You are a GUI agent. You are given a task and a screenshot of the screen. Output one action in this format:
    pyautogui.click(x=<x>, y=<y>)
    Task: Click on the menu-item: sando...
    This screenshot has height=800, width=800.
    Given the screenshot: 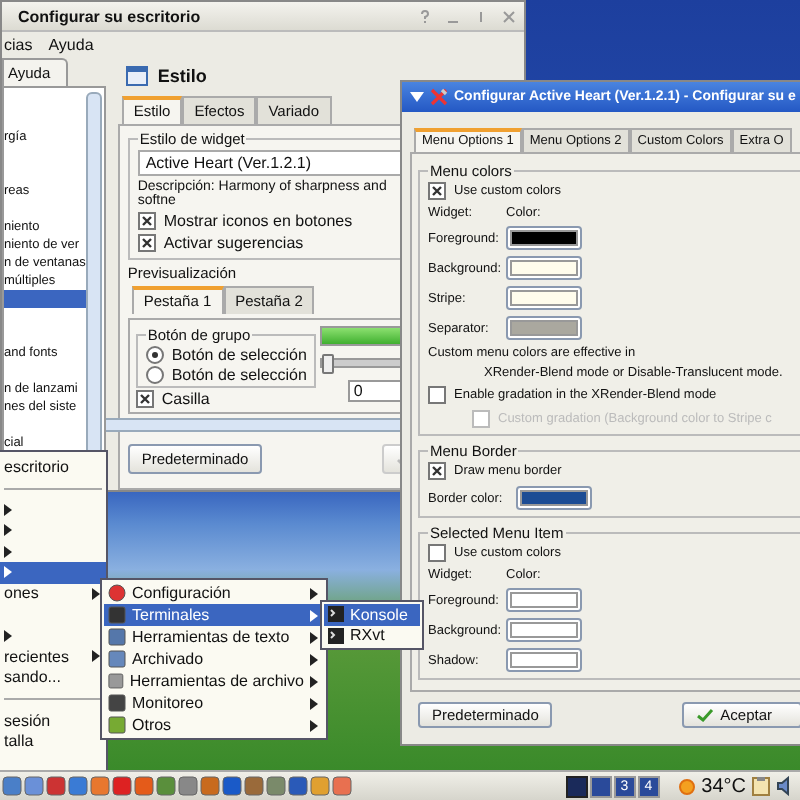 What is the action you would take?
    pyautogui.click(x=53, y=677)
    